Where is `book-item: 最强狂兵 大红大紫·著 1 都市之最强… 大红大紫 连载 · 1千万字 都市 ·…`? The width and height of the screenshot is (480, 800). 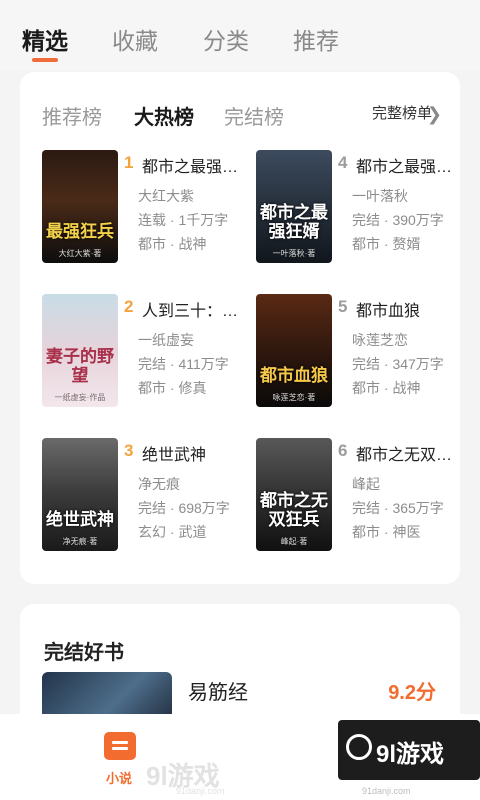
book-item: 最强狂兵 大红大紫·著 1 都市之最强… 大红大紫 连载 · 1千万字 都市 ·… is located at coordinates (147, 208).